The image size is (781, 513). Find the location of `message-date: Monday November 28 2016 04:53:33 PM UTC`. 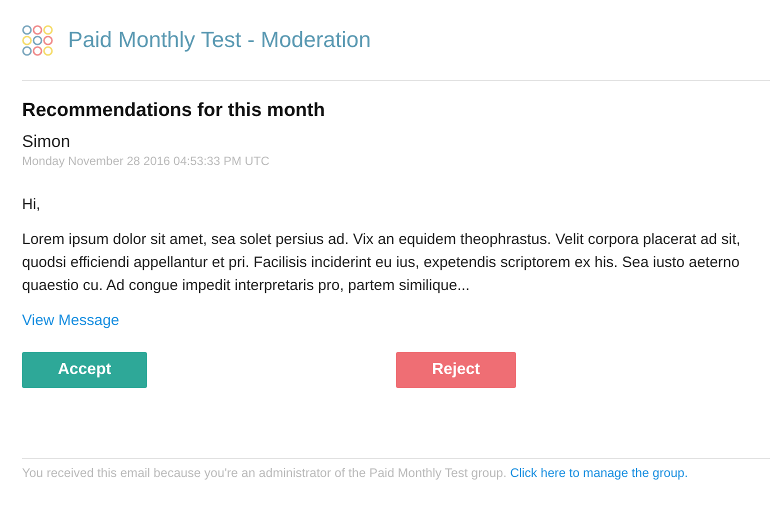

message-date: Monday November 28 2016 04:53:33 PM UTC is located at coordinates (146, 161).